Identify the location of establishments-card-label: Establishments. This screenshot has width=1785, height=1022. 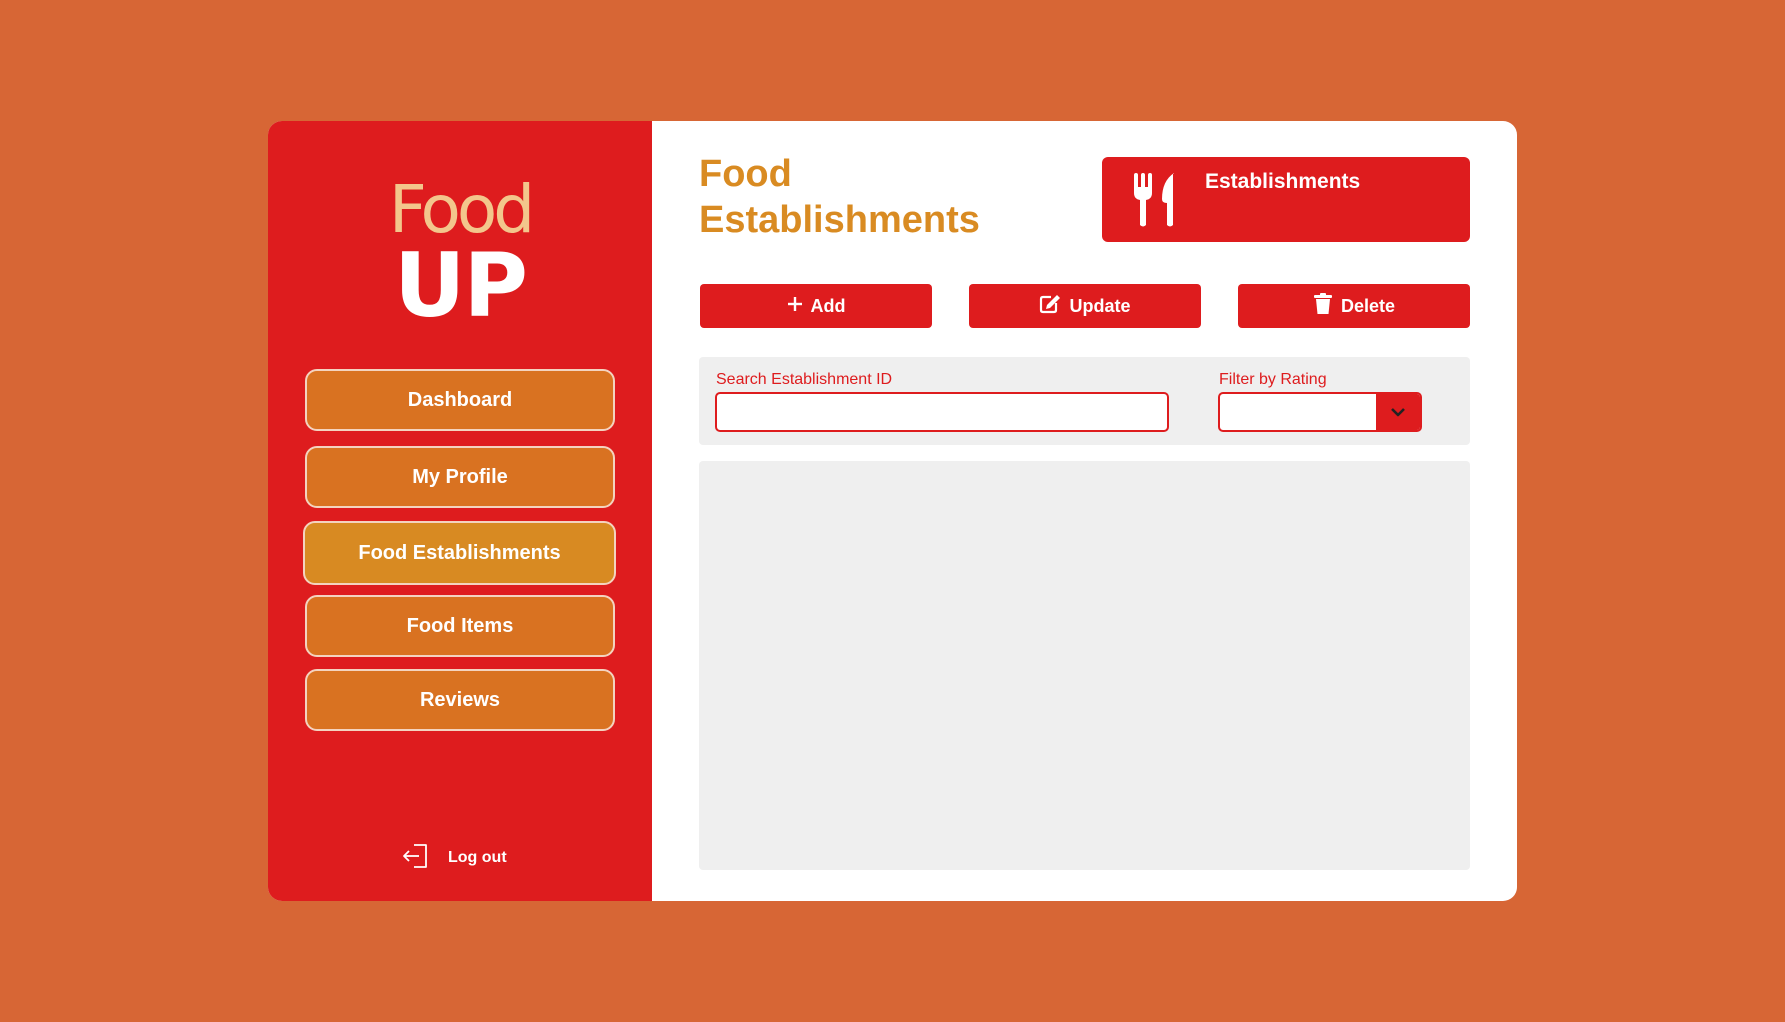
(1283, 181).